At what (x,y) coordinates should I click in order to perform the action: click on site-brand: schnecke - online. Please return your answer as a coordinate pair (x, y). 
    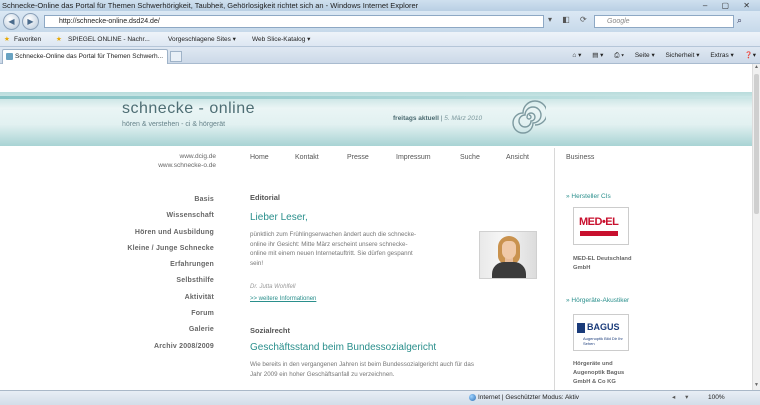
    Looking at the image, I should click on (188, 109).